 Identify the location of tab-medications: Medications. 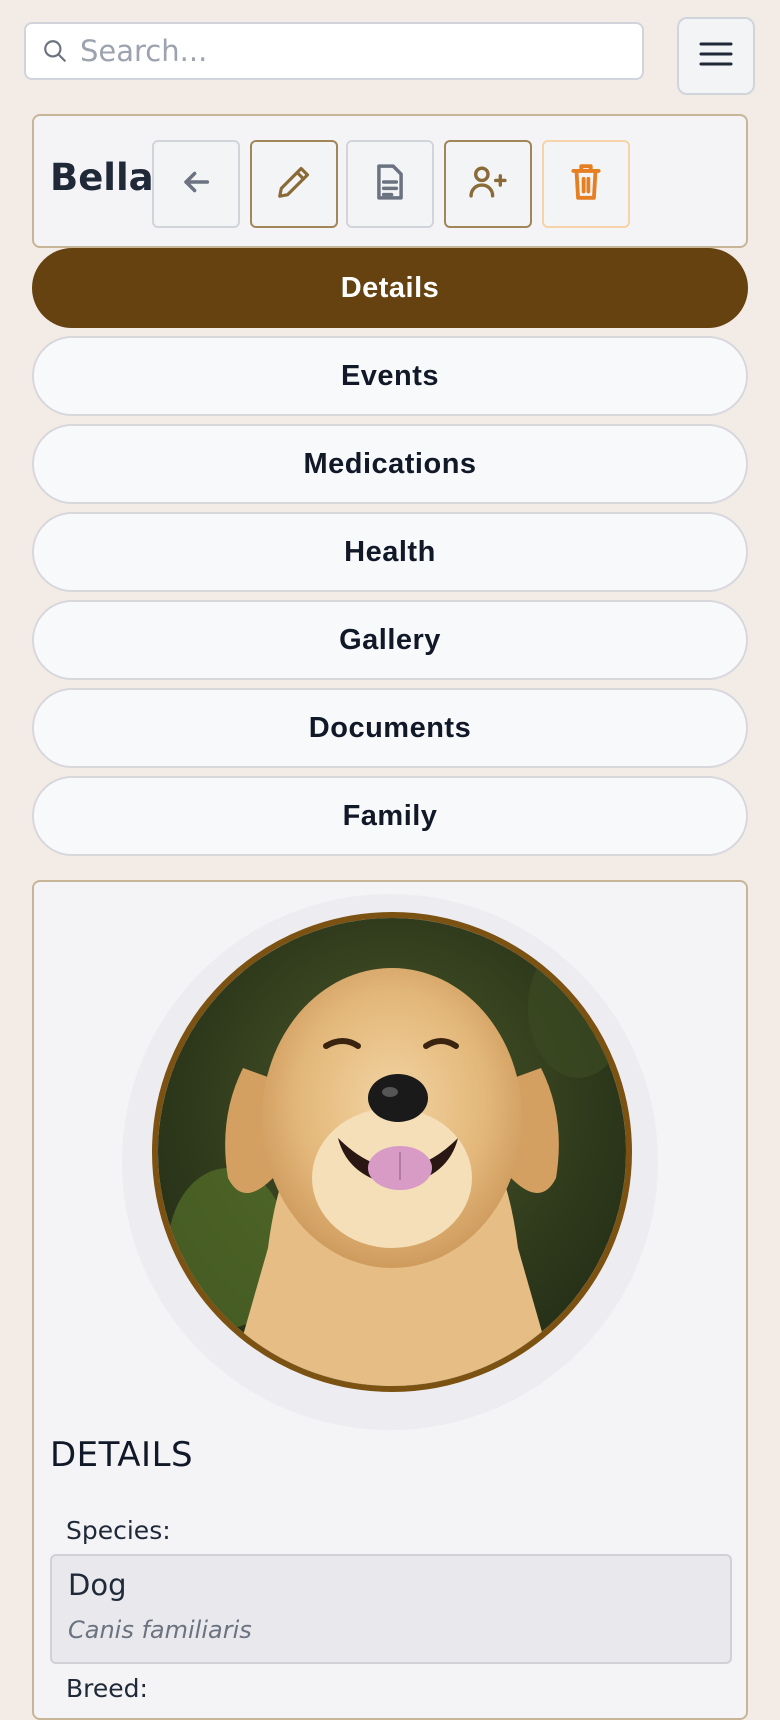
(390, 464).